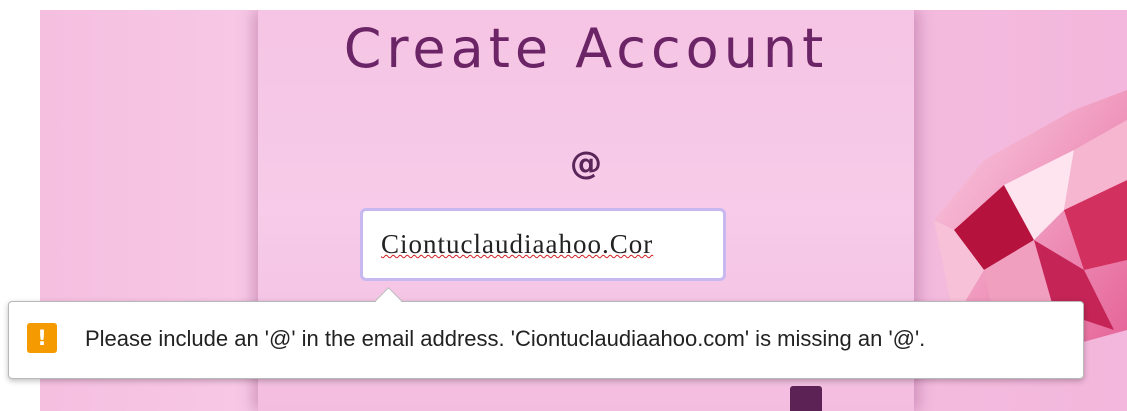  I want to click on email-field, so click(543, 244).